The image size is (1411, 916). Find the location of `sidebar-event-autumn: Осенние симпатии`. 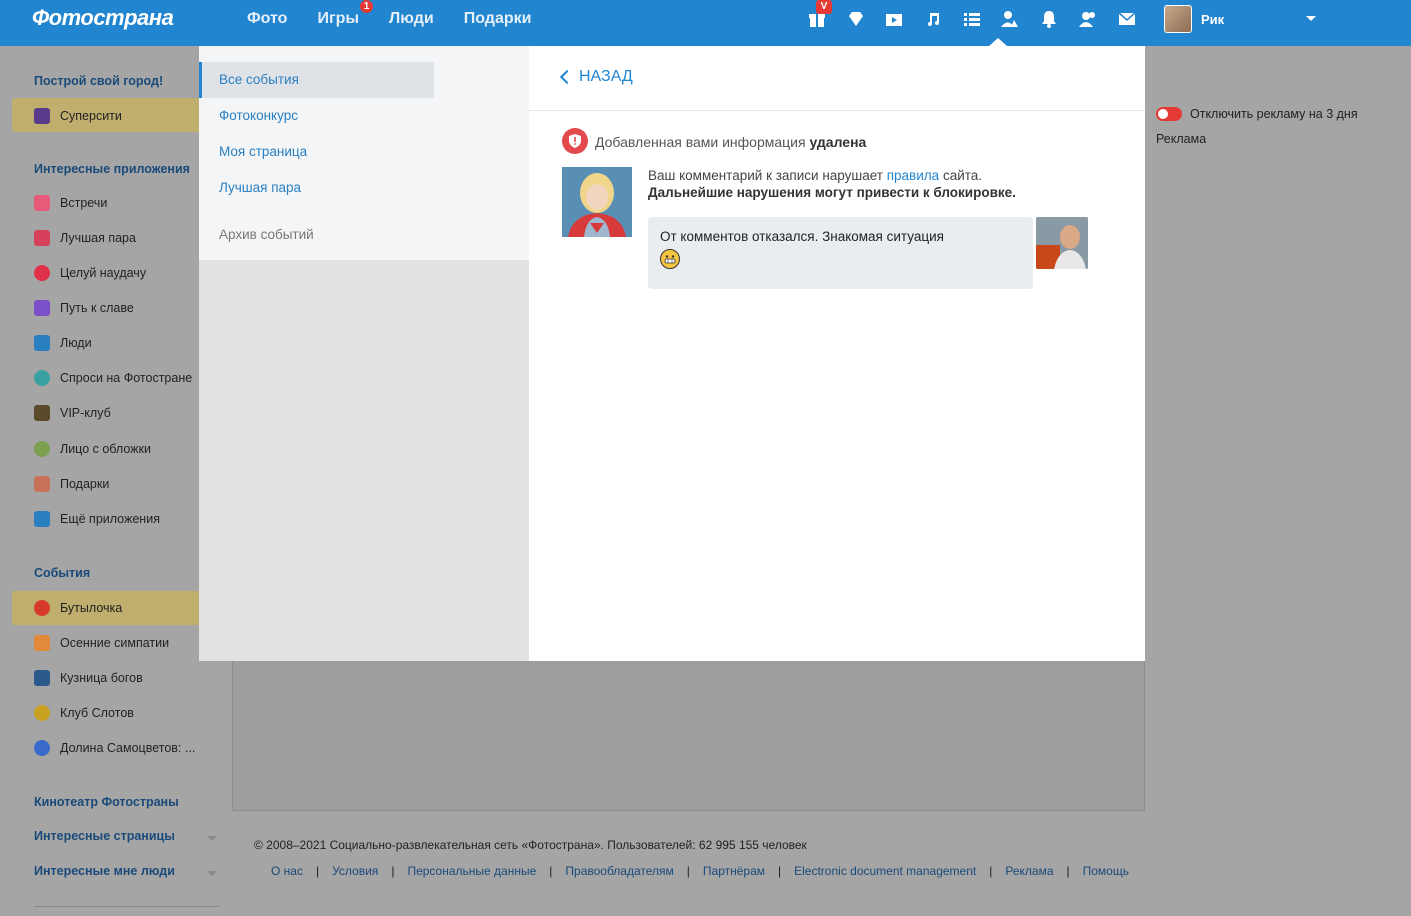

sidebar-event-autumn: Осенние симпатии is located at coordinates (101, 643).